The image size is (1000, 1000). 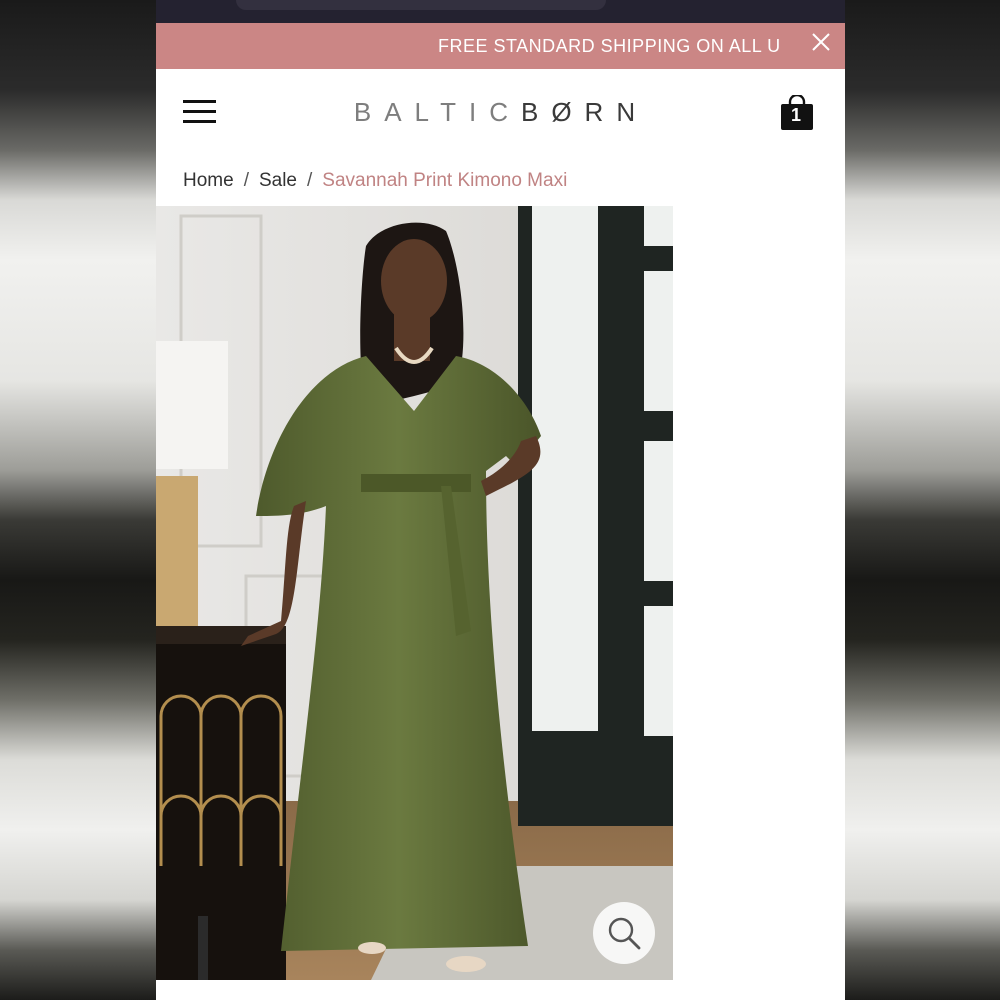 I want to click on logo-text-light: BALTIC, so click(x=437, y=112).